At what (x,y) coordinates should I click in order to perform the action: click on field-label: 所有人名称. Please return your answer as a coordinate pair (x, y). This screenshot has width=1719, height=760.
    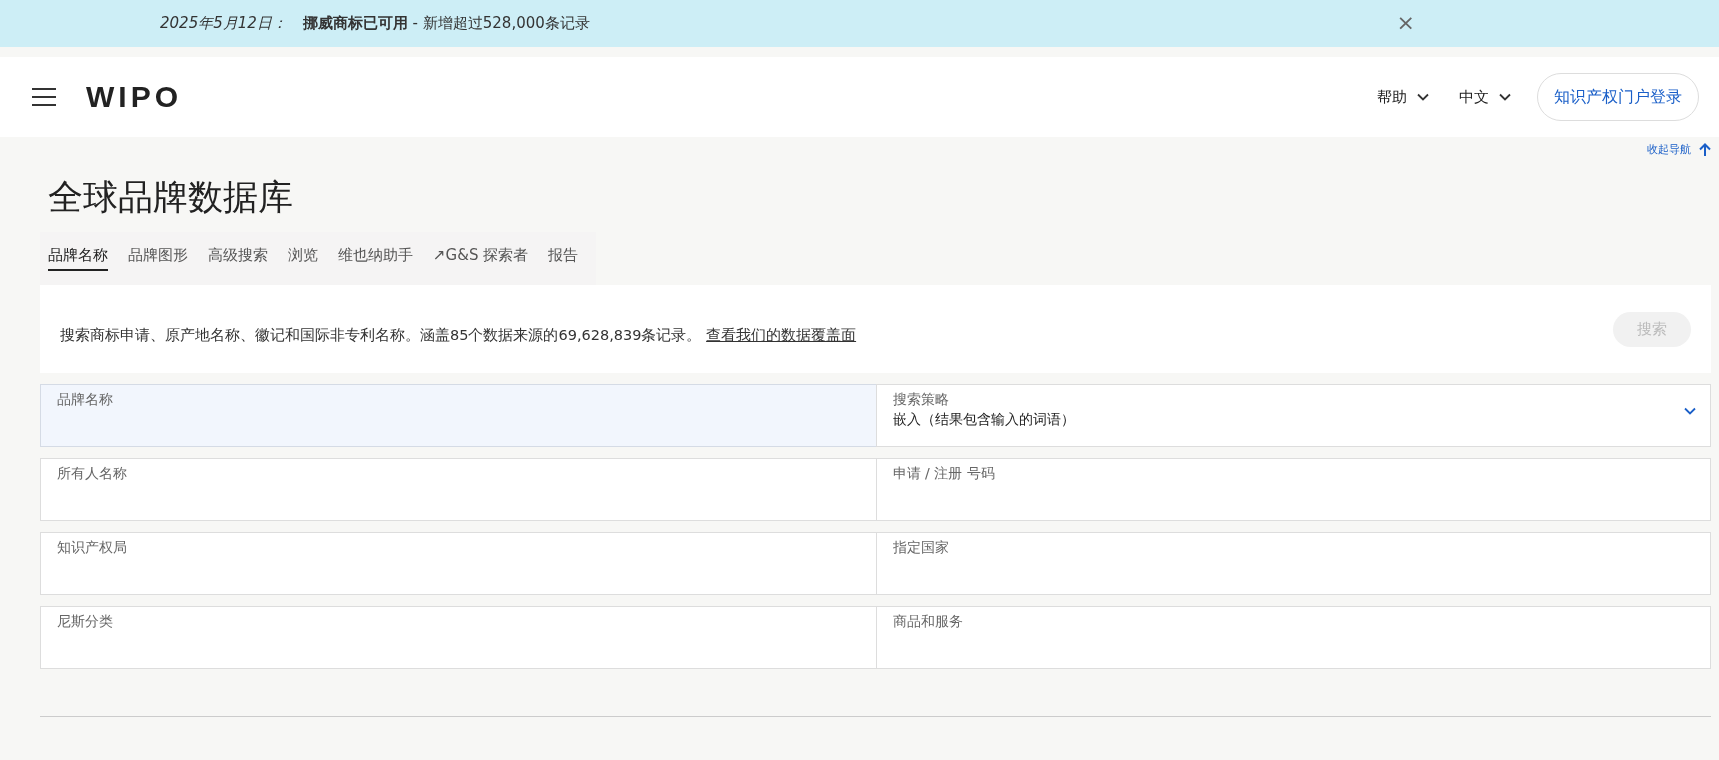
    Looking at the image, I should click on (92, 474).